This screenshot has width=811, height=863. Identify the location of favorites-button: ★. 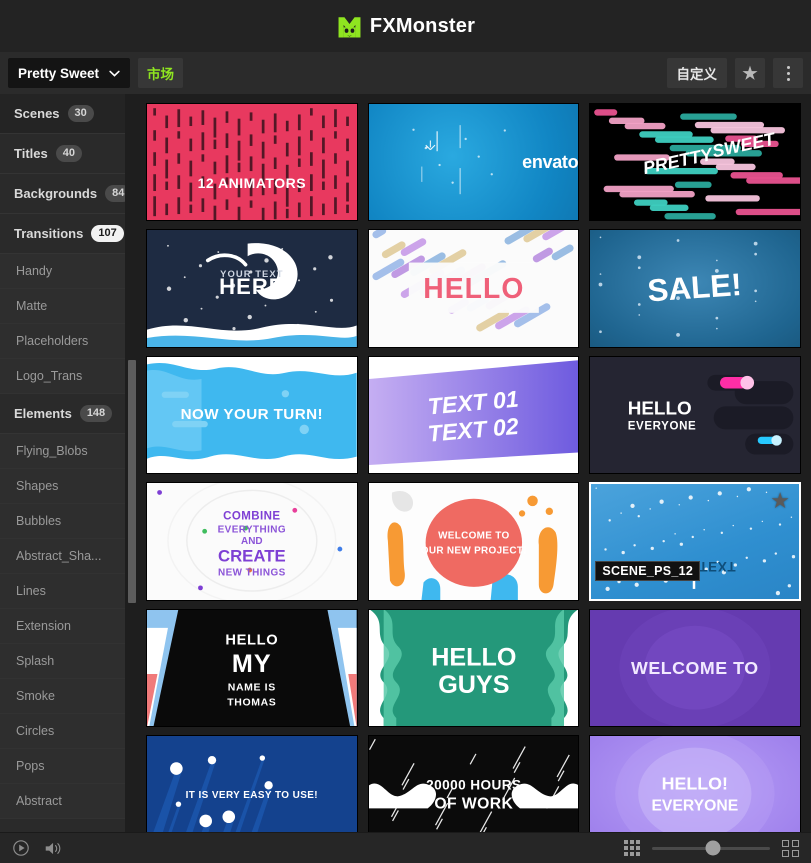
(750, 73).